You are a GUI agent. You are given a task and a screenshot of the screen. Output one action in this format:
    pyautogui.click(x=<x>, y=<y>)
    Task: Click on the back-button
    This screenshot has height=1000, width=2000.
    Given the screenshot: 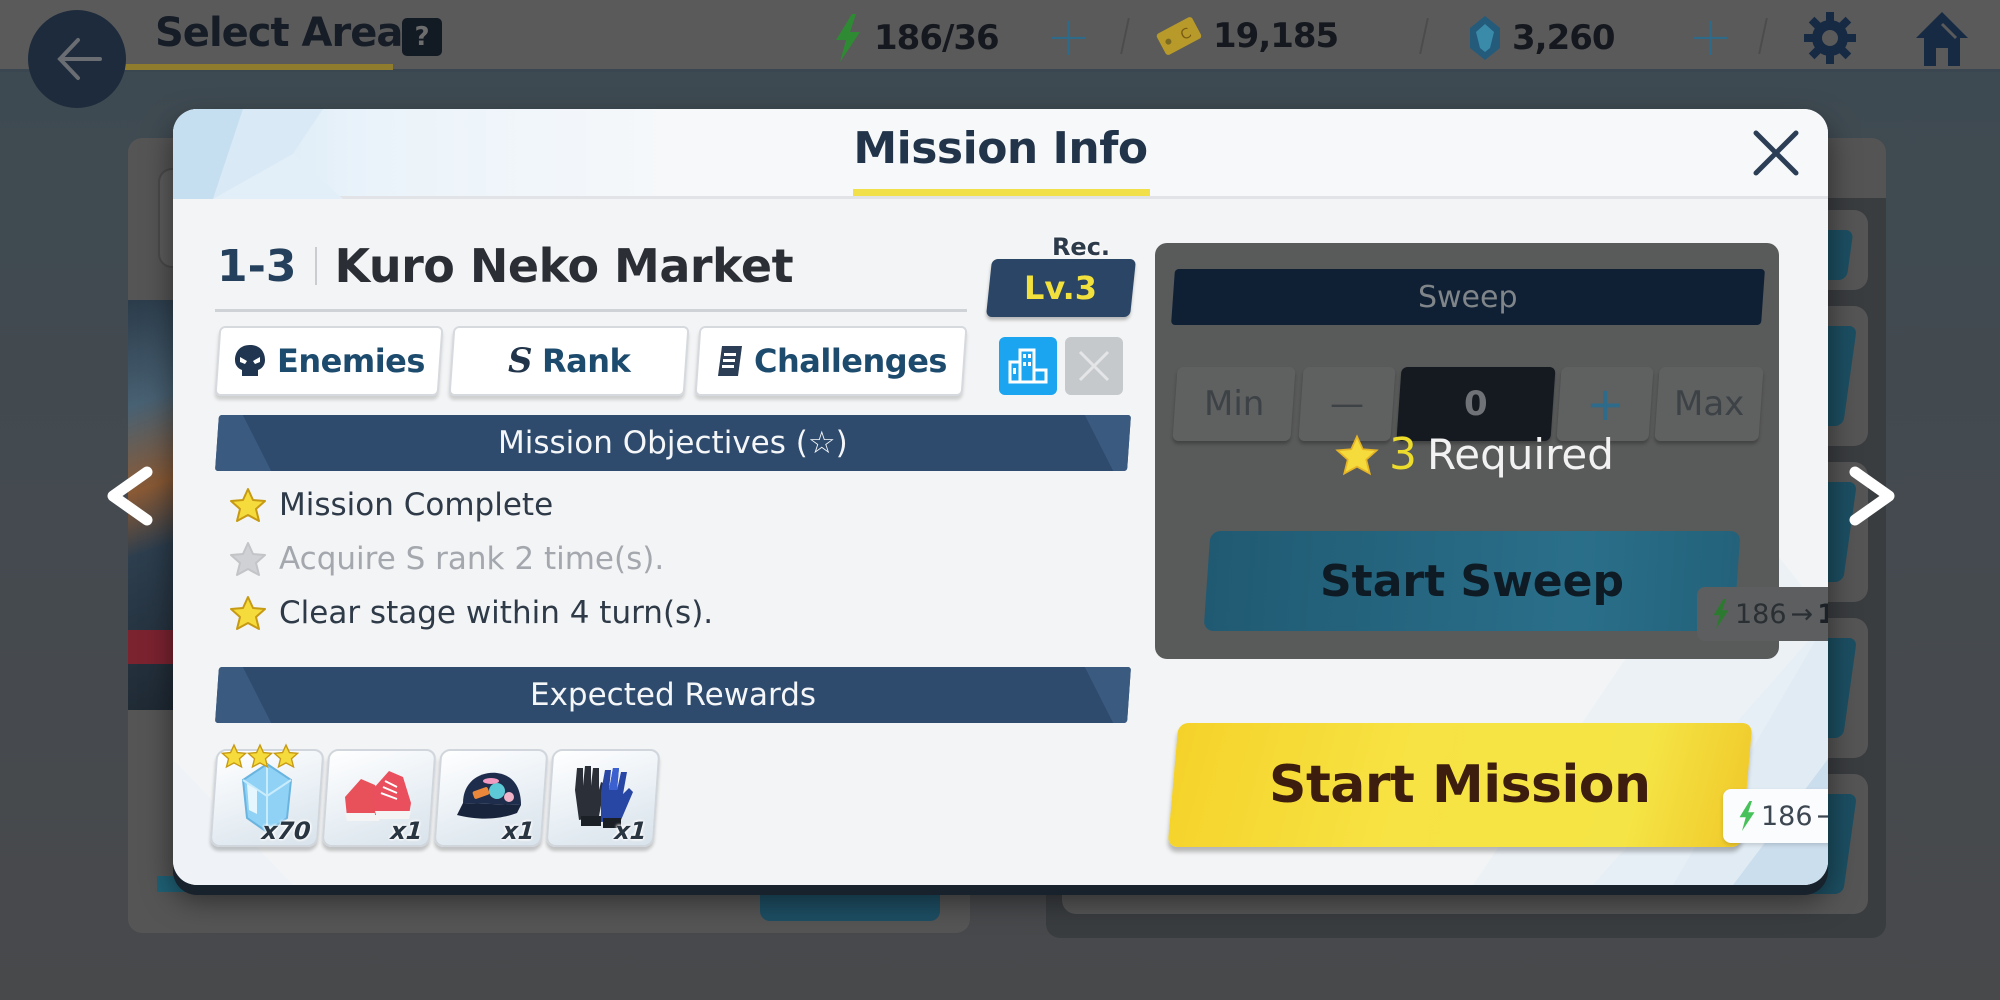 What is the action you would take?
    pyautogui.click(x=77, y=59)
    